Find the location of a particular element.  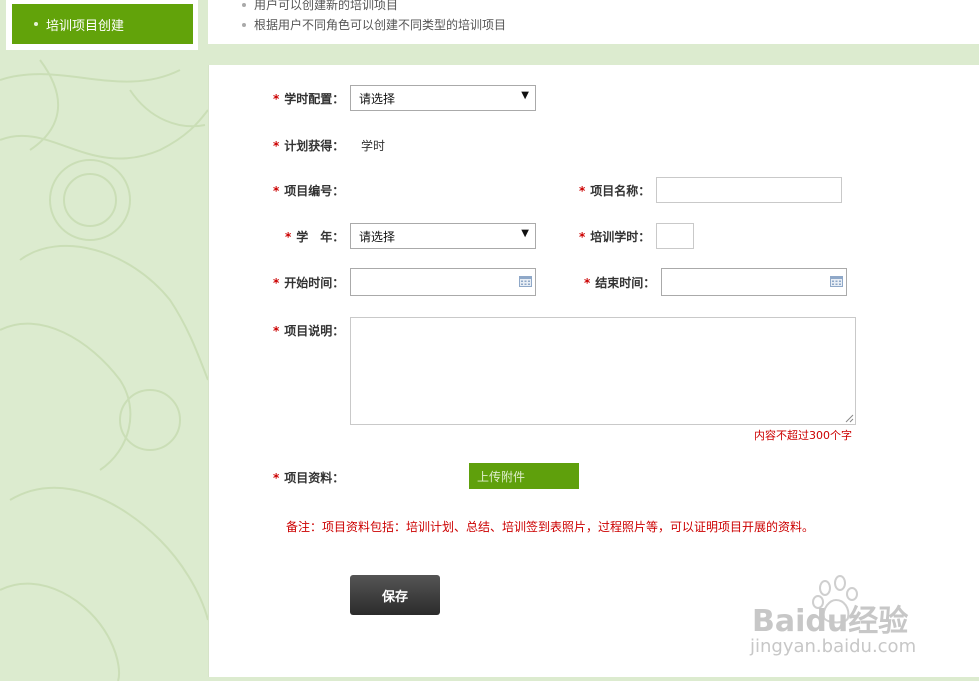

start-time-input is located at coordinates (443, 282).